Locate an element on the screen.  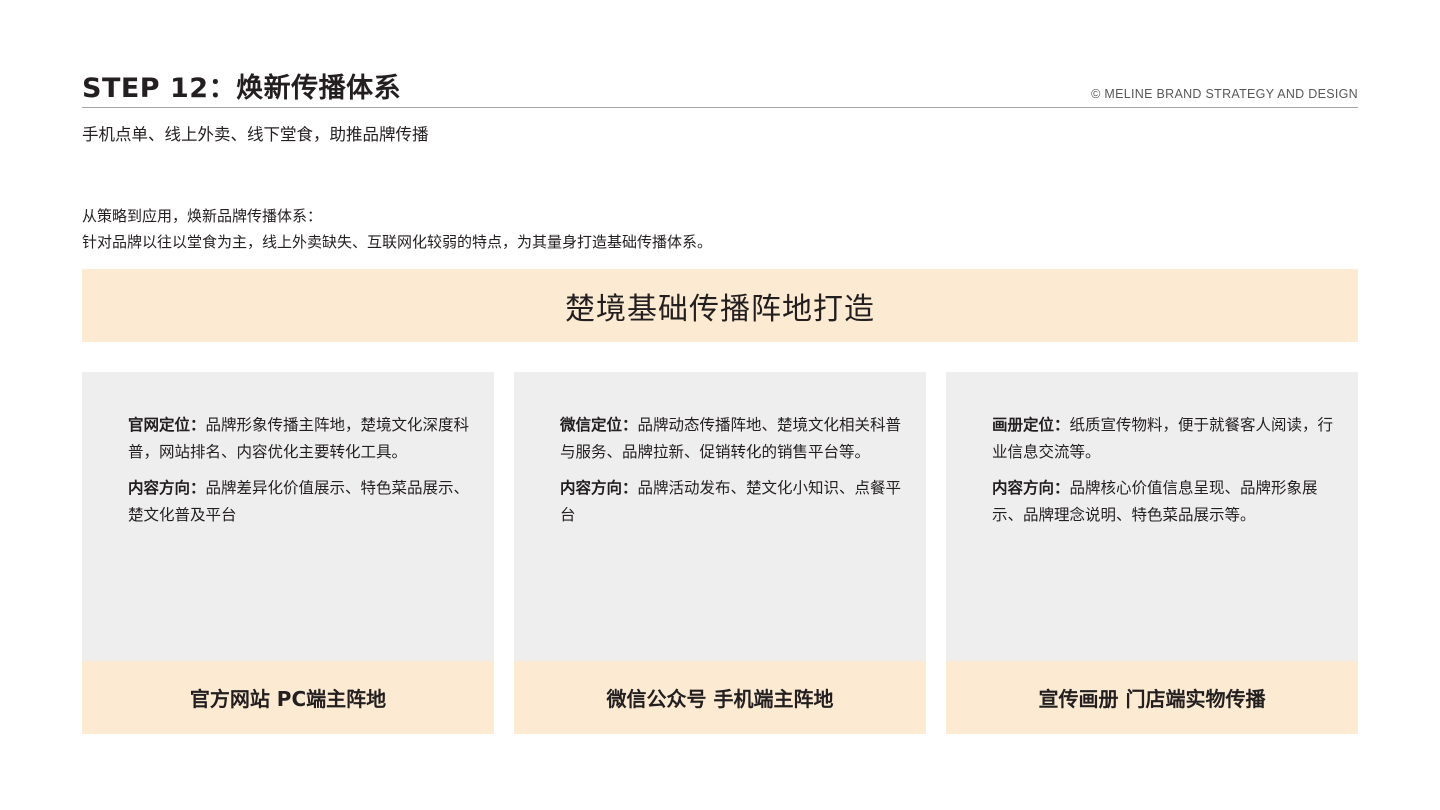
card-footer: 微信公众号 手机端主阵地 is located at coordinates (720, 697).